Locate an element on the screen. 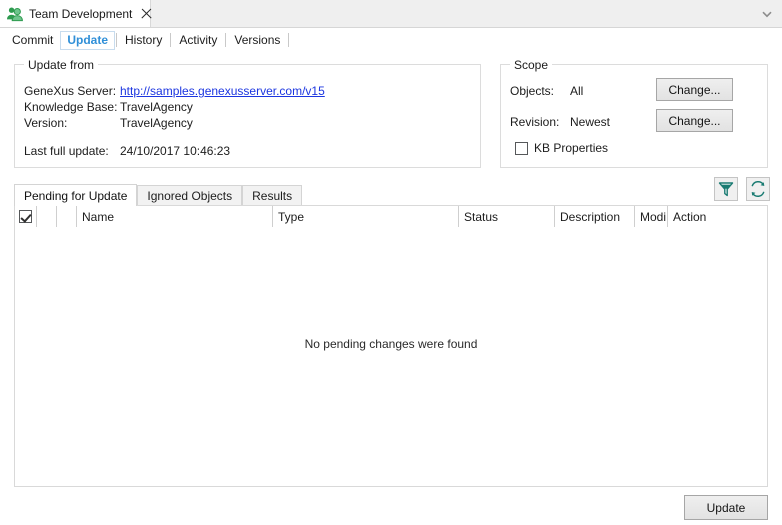  chevron-down-icon is located at coordinates (767, 14).